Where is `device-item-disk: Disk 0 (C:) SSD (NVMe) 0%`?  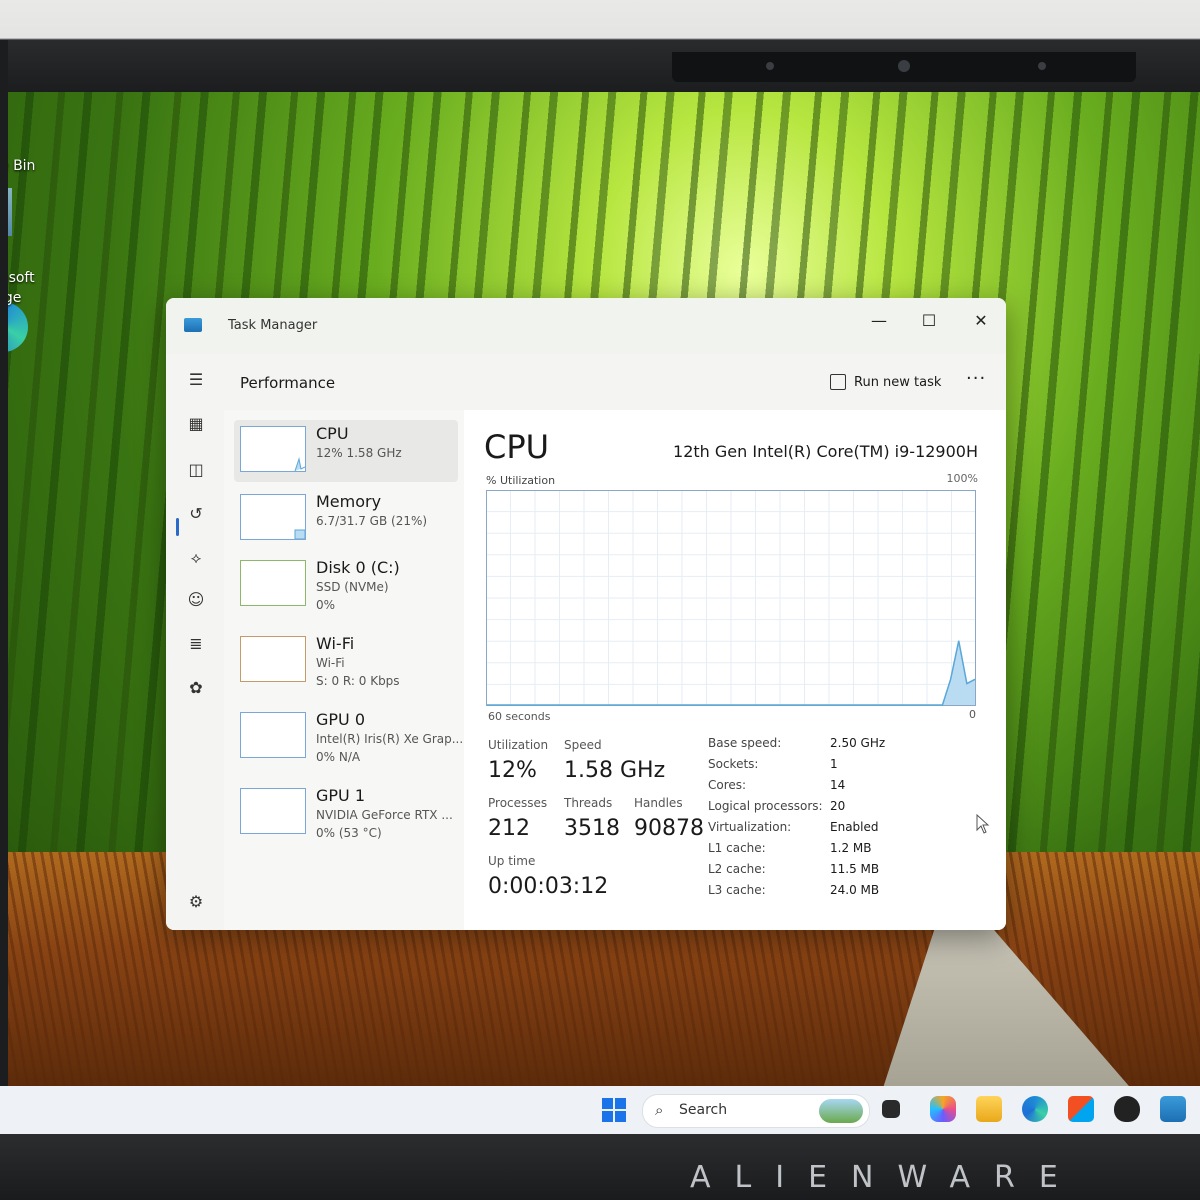 device-item-disk: Disk 0 (C:) SSD (NVMe) 0% is located at coordinates (346, 585).